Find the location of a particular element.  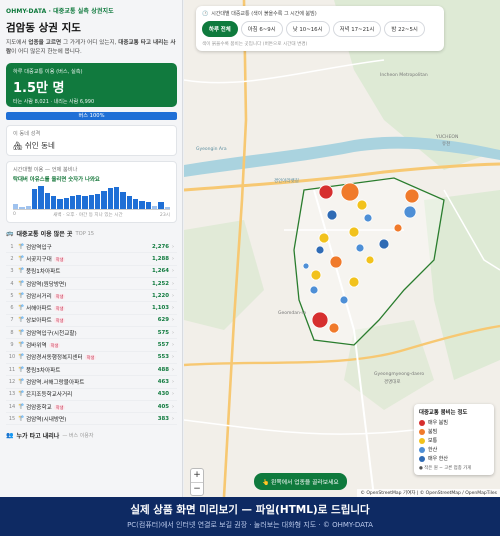

zoom-in-button: + is located at coordinates (197, 475).